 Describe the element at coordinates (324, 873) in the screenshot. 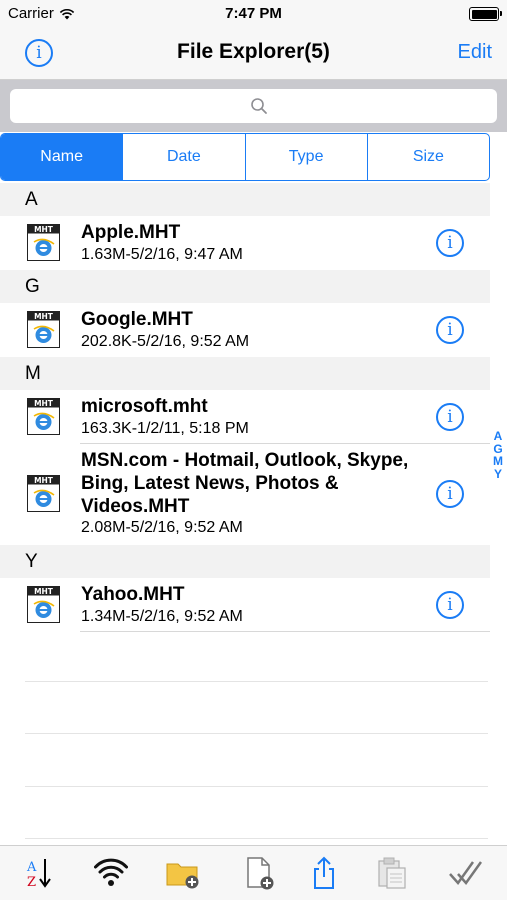

I see `share-icon` at that location.